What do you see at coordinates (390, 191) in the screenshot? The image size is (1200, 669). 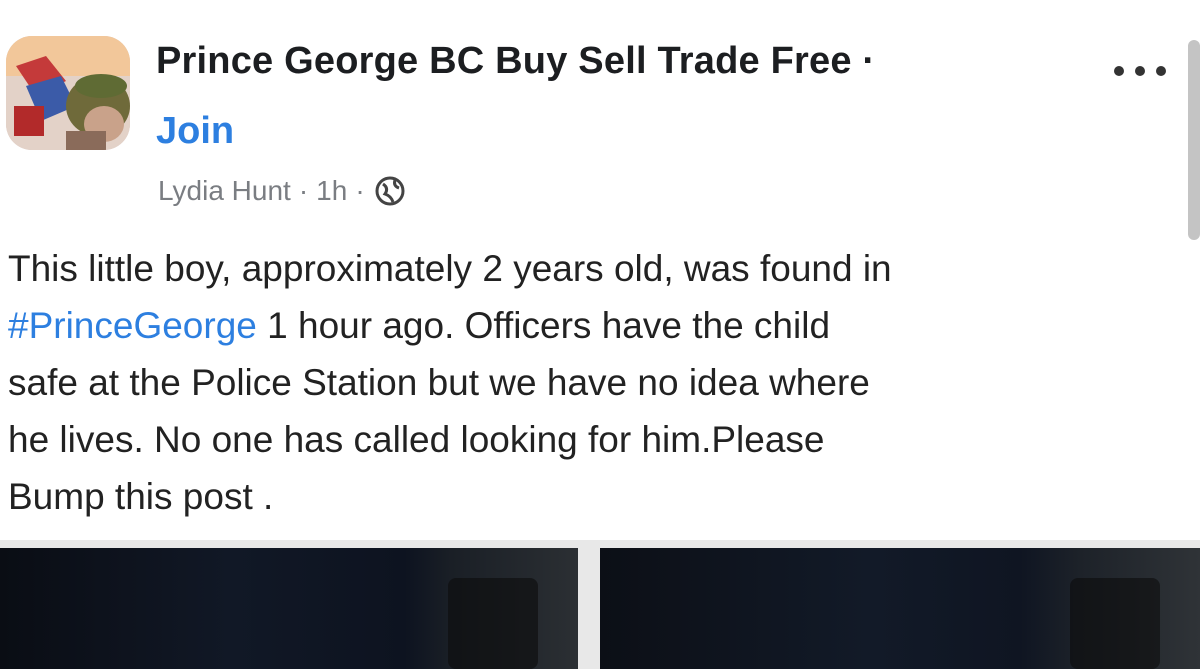 I see `globe-icon` at bounding box center [390, 191].